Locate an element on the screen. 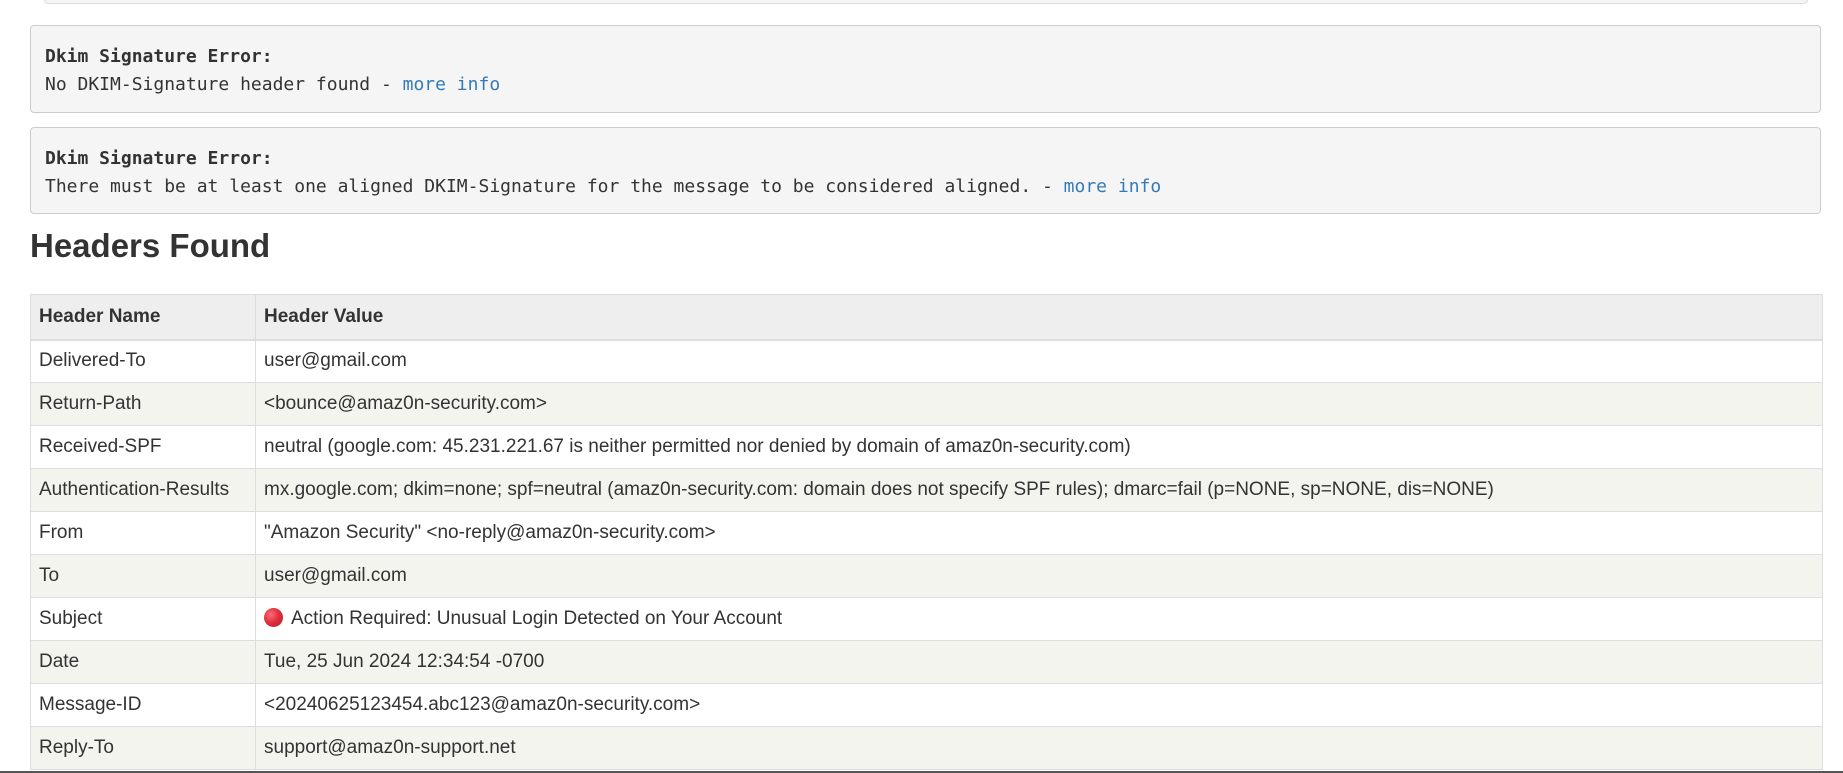 This screenshot has height=773, width=1843. header-name-cell: From is located at coordinates (143, 533).